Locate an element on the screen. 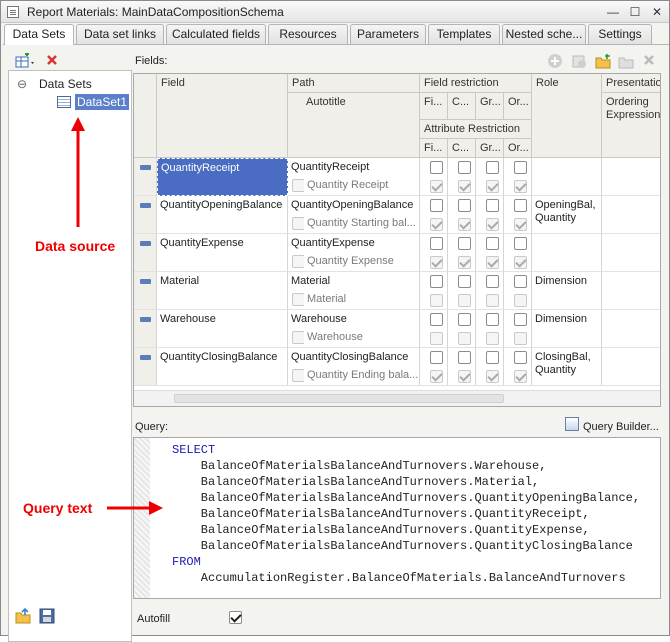 The image size is (670, 642). tab-templates: Templates is located at coordinates (464, 34).